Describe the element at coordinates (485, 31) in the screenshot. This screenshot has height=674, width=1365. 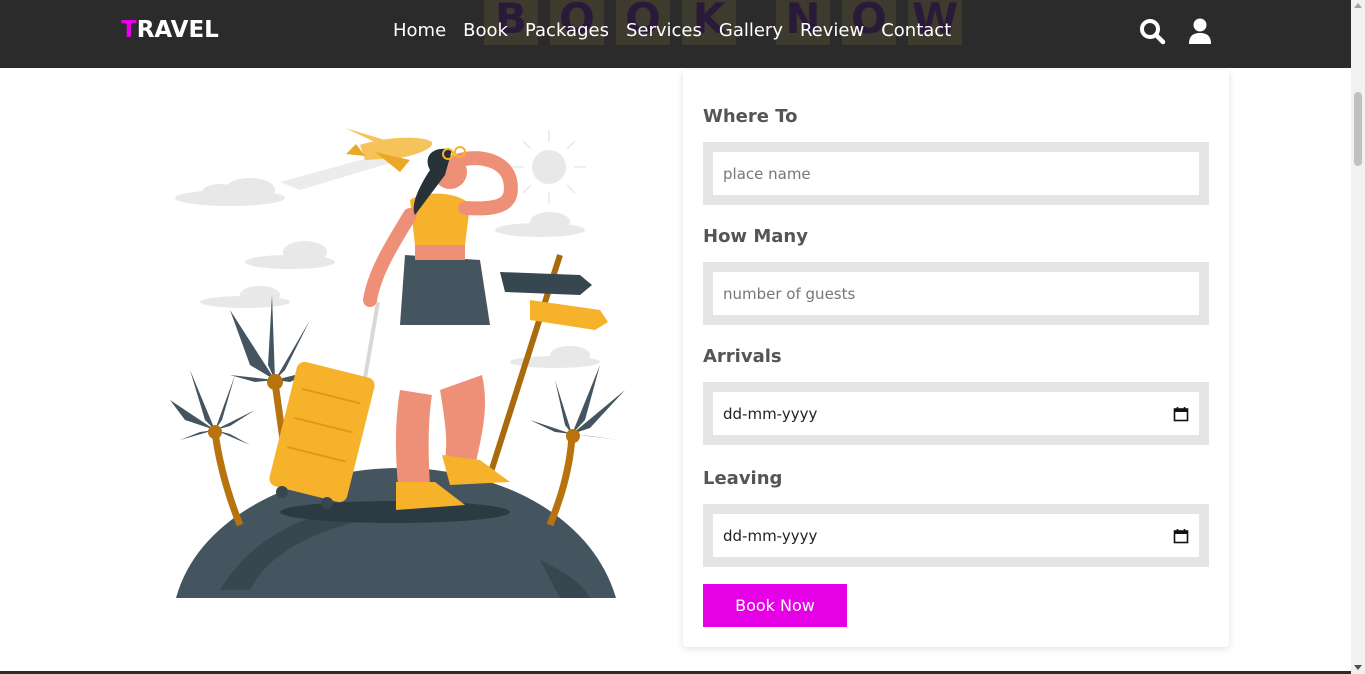
I see `nav-book: Book` at that location.